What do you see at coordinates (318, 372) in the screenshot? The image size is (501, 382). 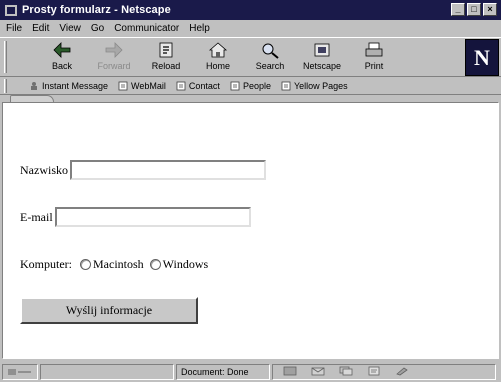 I see `mail-icon` at bounding box center [318, 372].